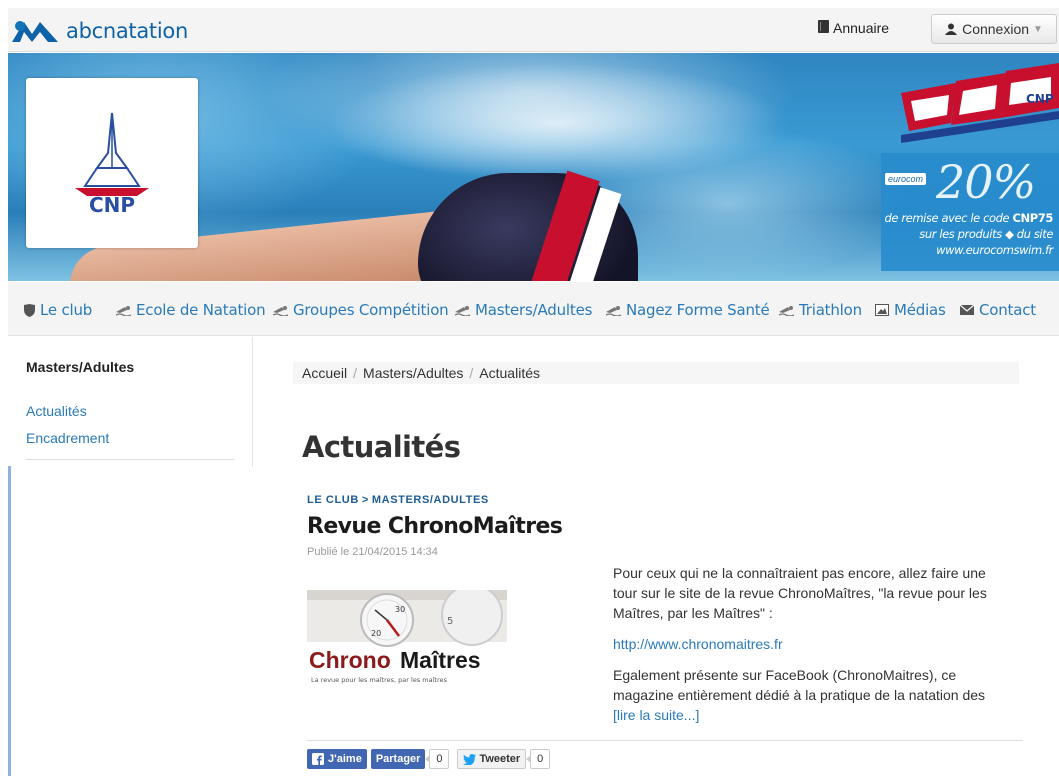 This screenshot has height=776, width=1059. Describe the element at coordinates (947, 218) in the screenshot. I see `promo-line-1-prefix: de remise avec le code` at that location.